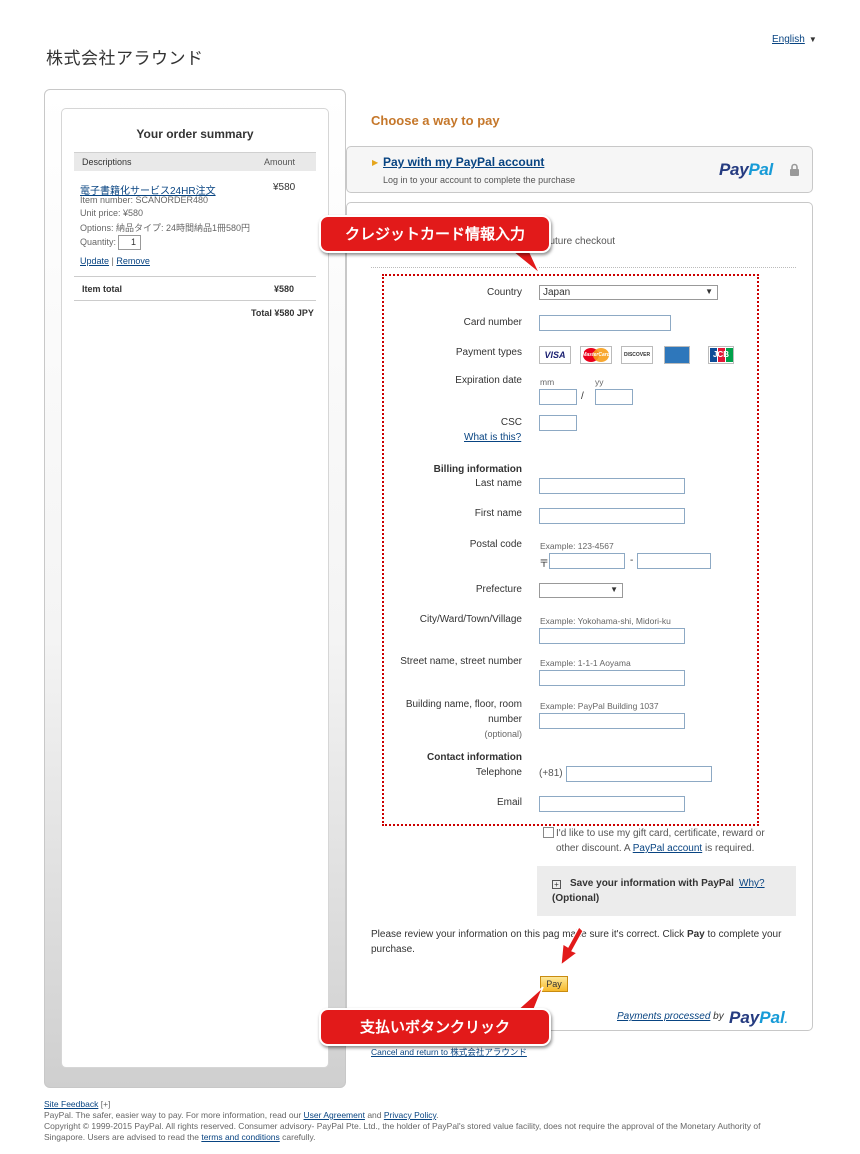  Describe the element at coordinates (165, 228) in the screenshot. I see `item-options: Options: 納品タイプ: 24時間納品1冊580円` at that location.